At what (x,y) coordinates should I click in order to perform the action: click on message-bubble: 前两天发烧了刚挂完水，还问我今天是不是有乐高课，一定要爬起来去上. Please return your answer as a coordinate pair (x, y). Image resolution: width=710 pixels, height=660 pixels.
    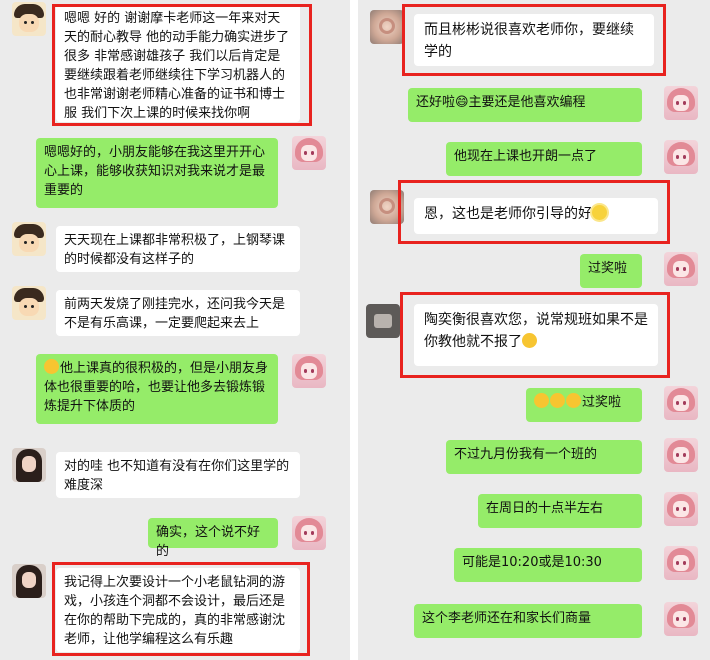
    Looking at the image, I should click on (178, 313).